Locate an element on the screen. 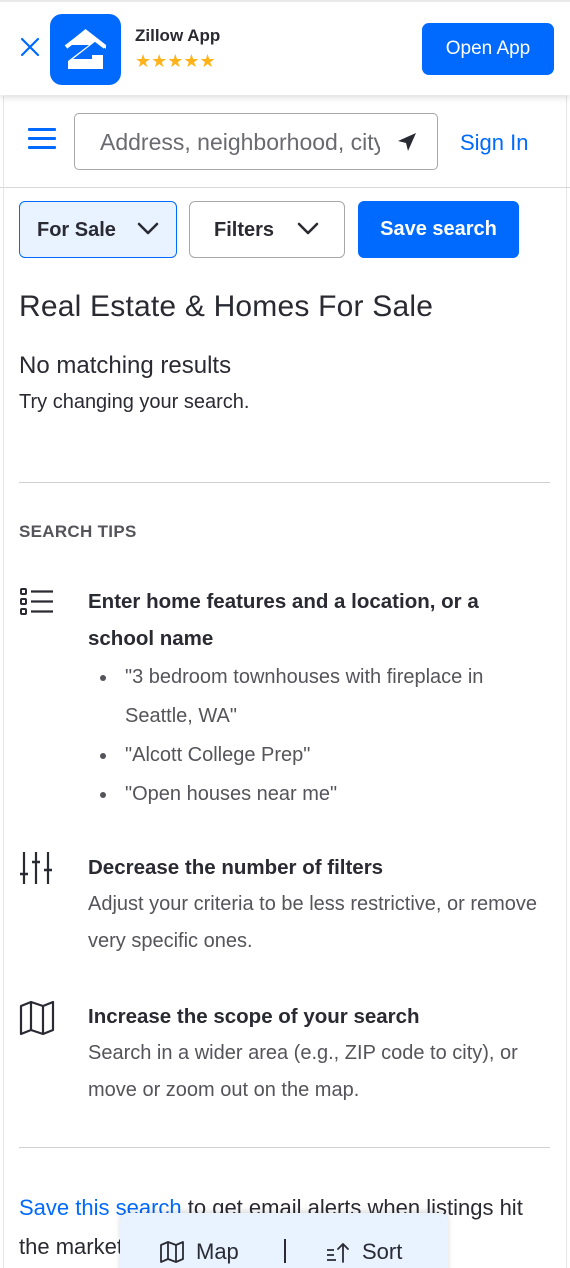  frame-border-left is located at coordinates (3, 682).